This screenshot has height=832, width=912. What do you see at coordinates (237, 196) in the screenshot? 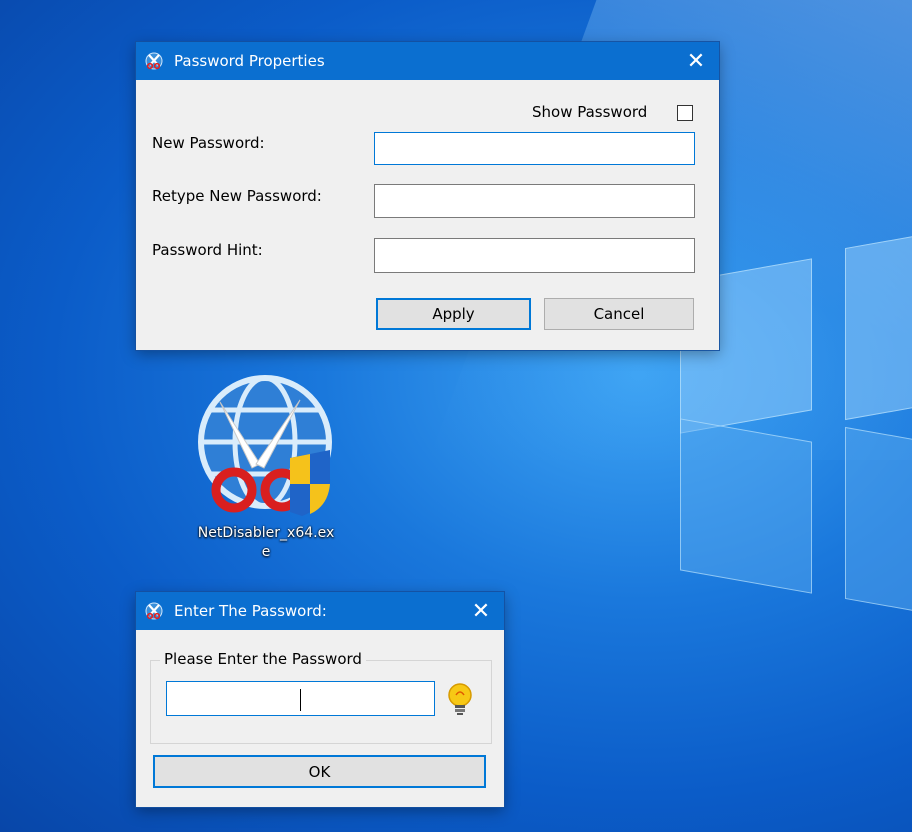
I see `retype-password-label: Retype New Password:` at bounding box center [237, 196].